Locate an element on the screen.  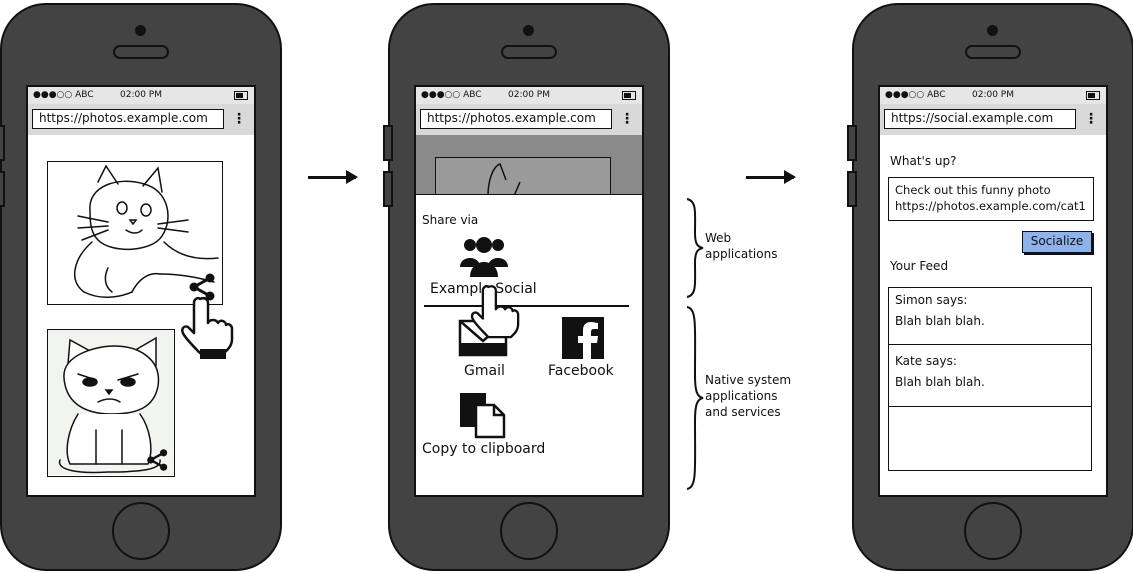
socialize-button: Socialize is located at coordinates (1057, 242).